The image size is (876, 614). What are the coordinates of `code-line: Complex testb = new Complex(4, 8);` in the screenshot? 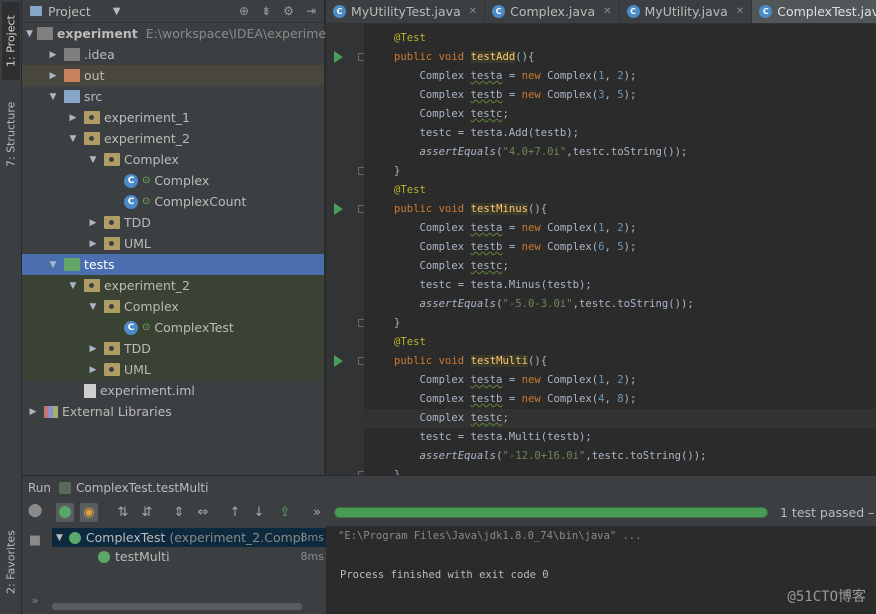 It's located at (620, 399).